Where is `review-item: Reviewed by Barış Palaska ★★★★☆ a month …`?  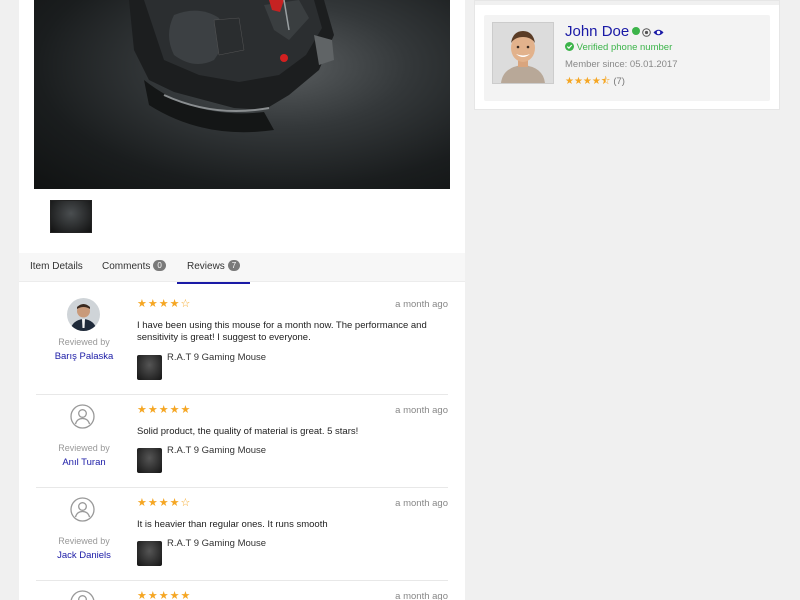 review-item: Reviewed by Barış Palaska ★★★★☆ a month … is located at coordinates (242, 346).